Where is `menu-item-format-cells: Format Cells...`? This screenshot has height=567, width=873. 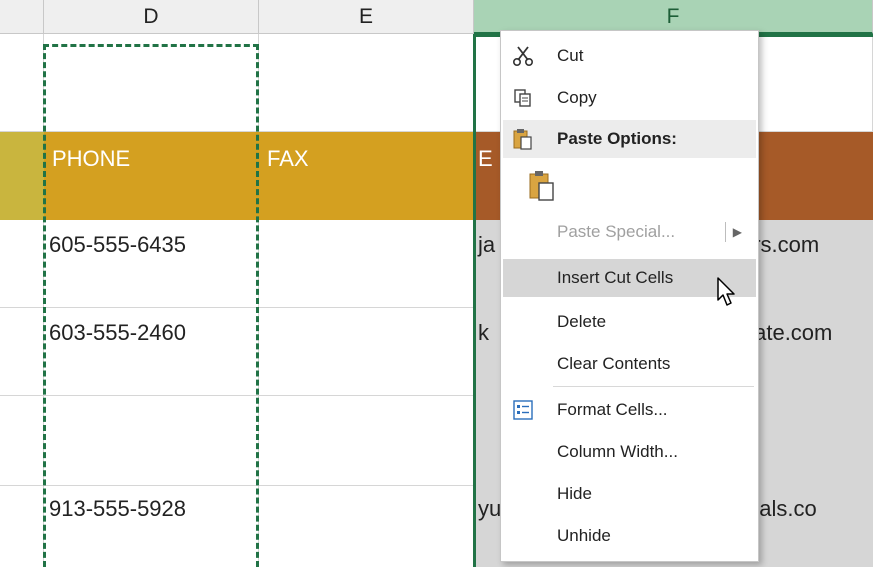 menu-item-format-cells: Format Cells... is located at coordinates (629, 410).